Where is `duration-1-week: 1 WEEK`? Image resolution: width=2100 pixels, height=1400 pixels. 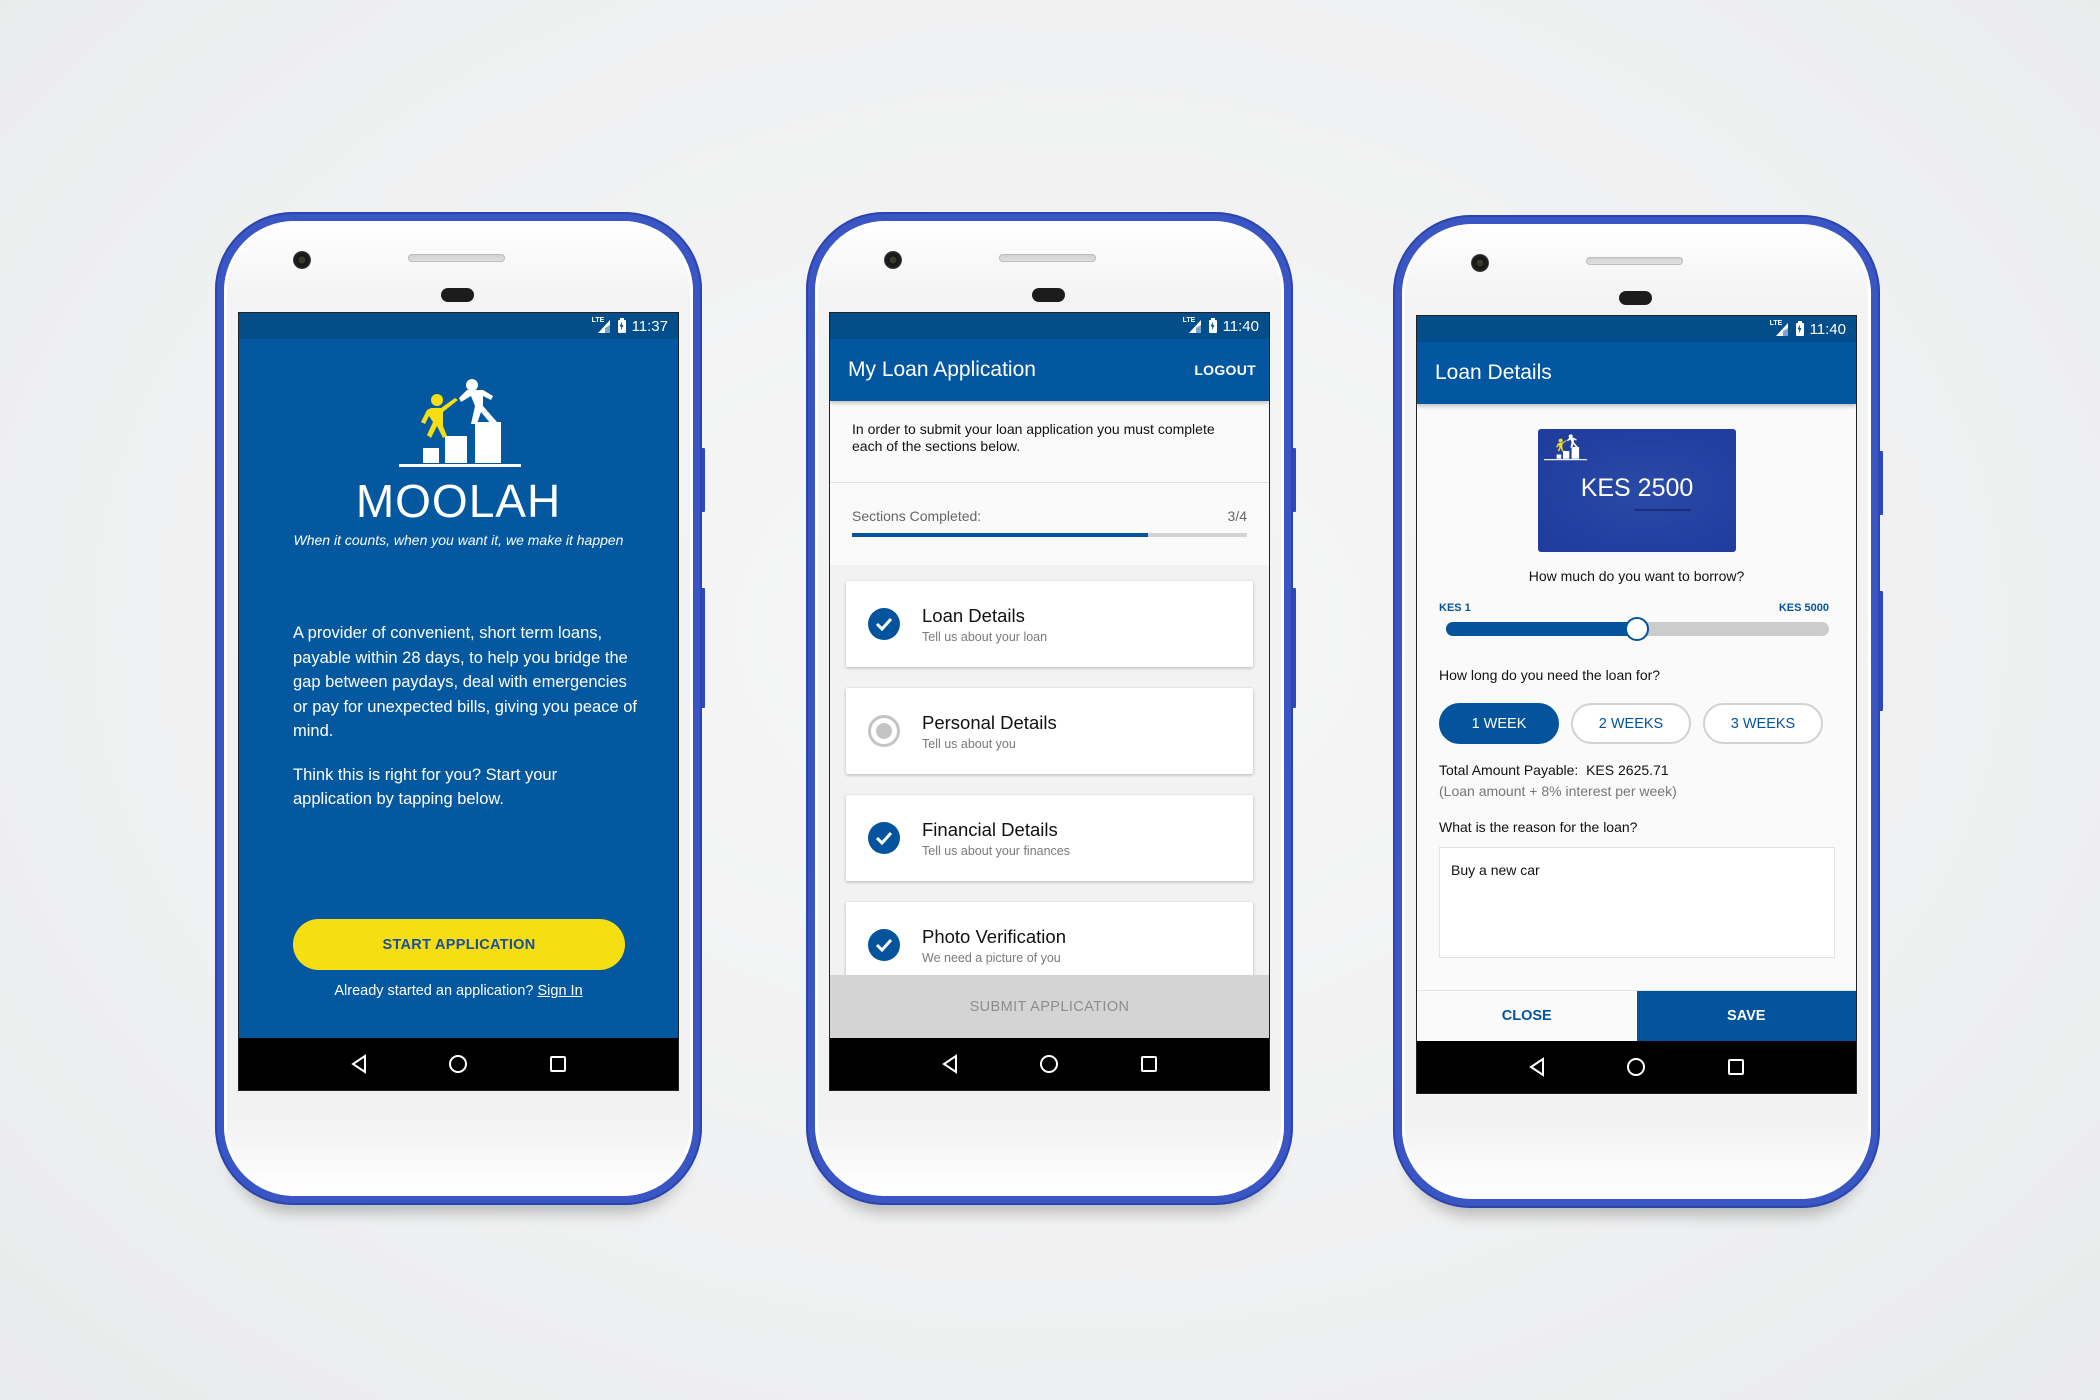
duration-1-week: 1 WEEK is located at coordinates (1499, 723).